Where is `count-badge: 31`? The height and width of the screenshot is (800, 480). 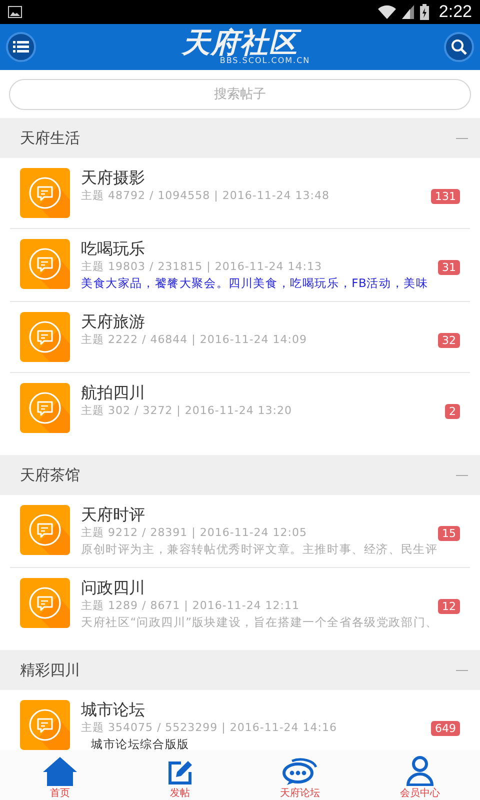
count-badge: 31 is located at coordinates (449, 267).